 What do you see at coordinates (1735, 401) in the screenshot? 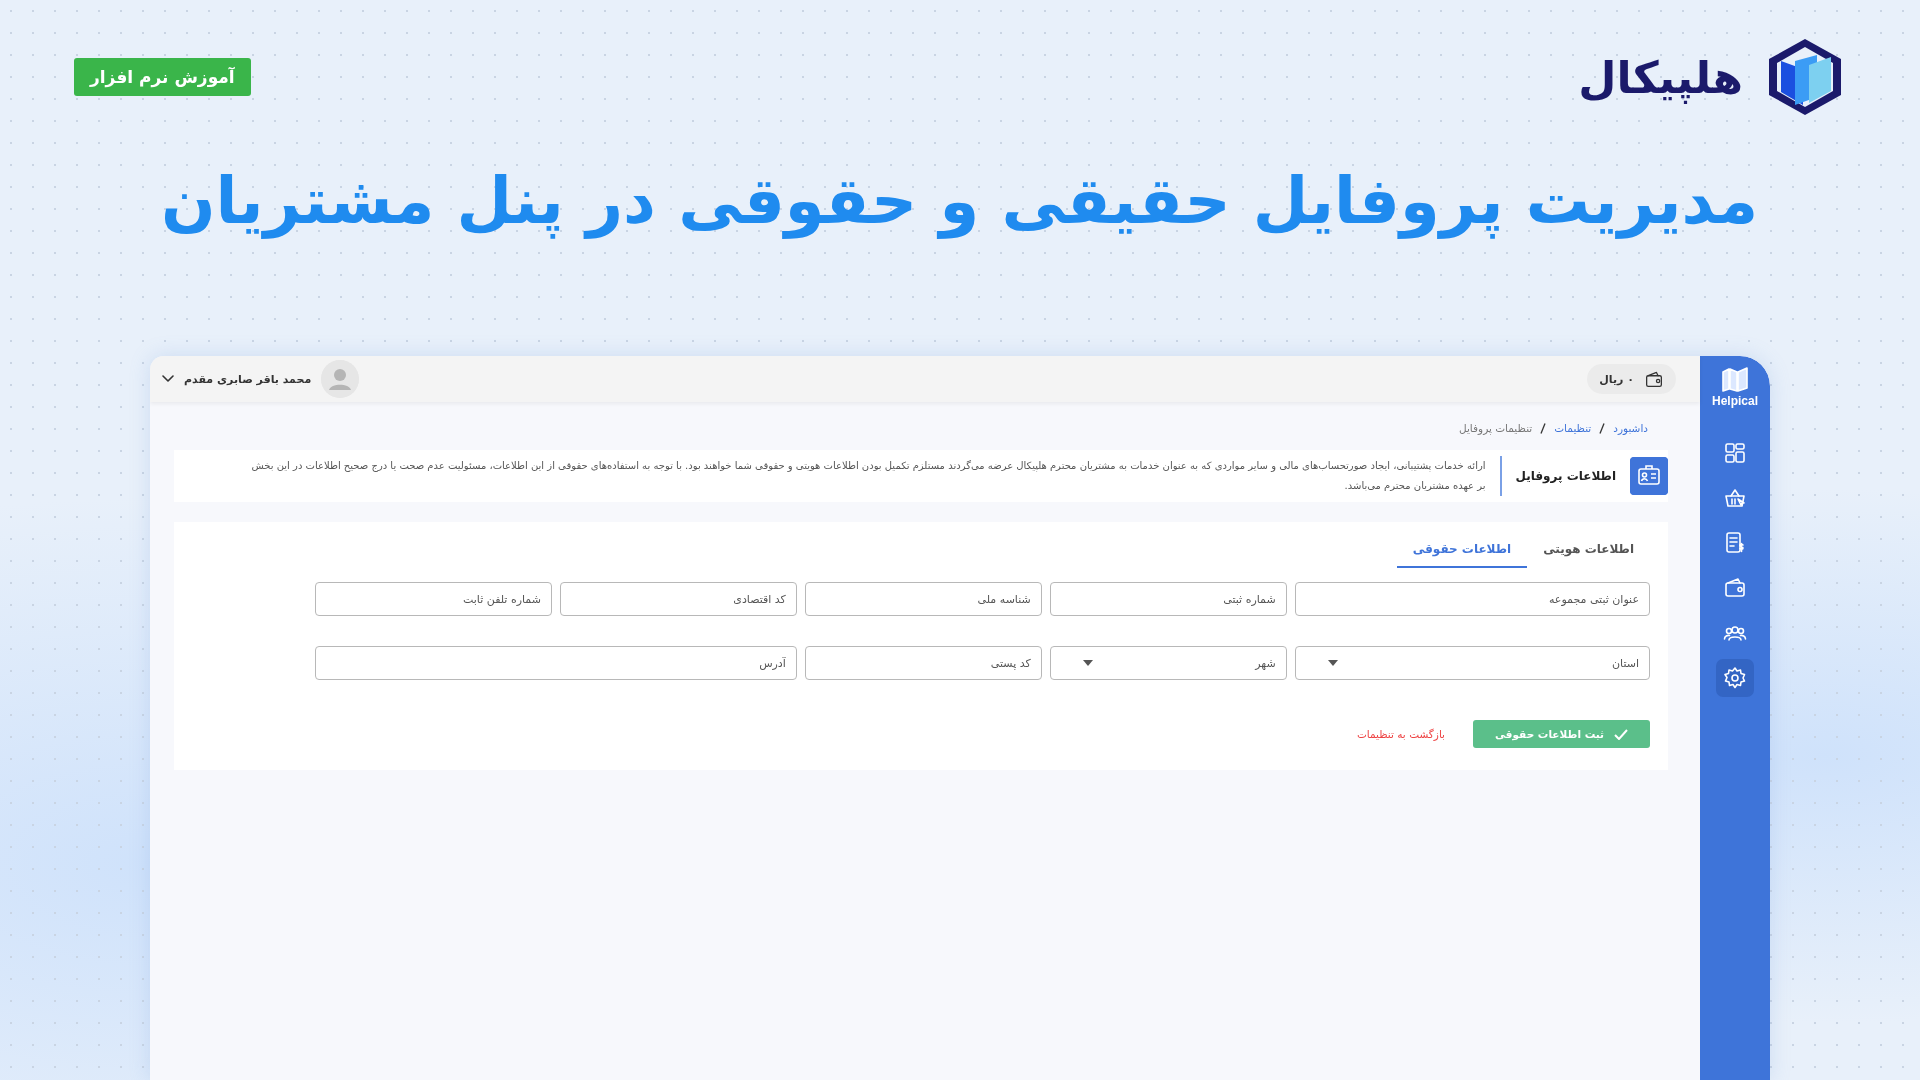
I see `brand-name: Helpical` at bounding box center [1735, 401].